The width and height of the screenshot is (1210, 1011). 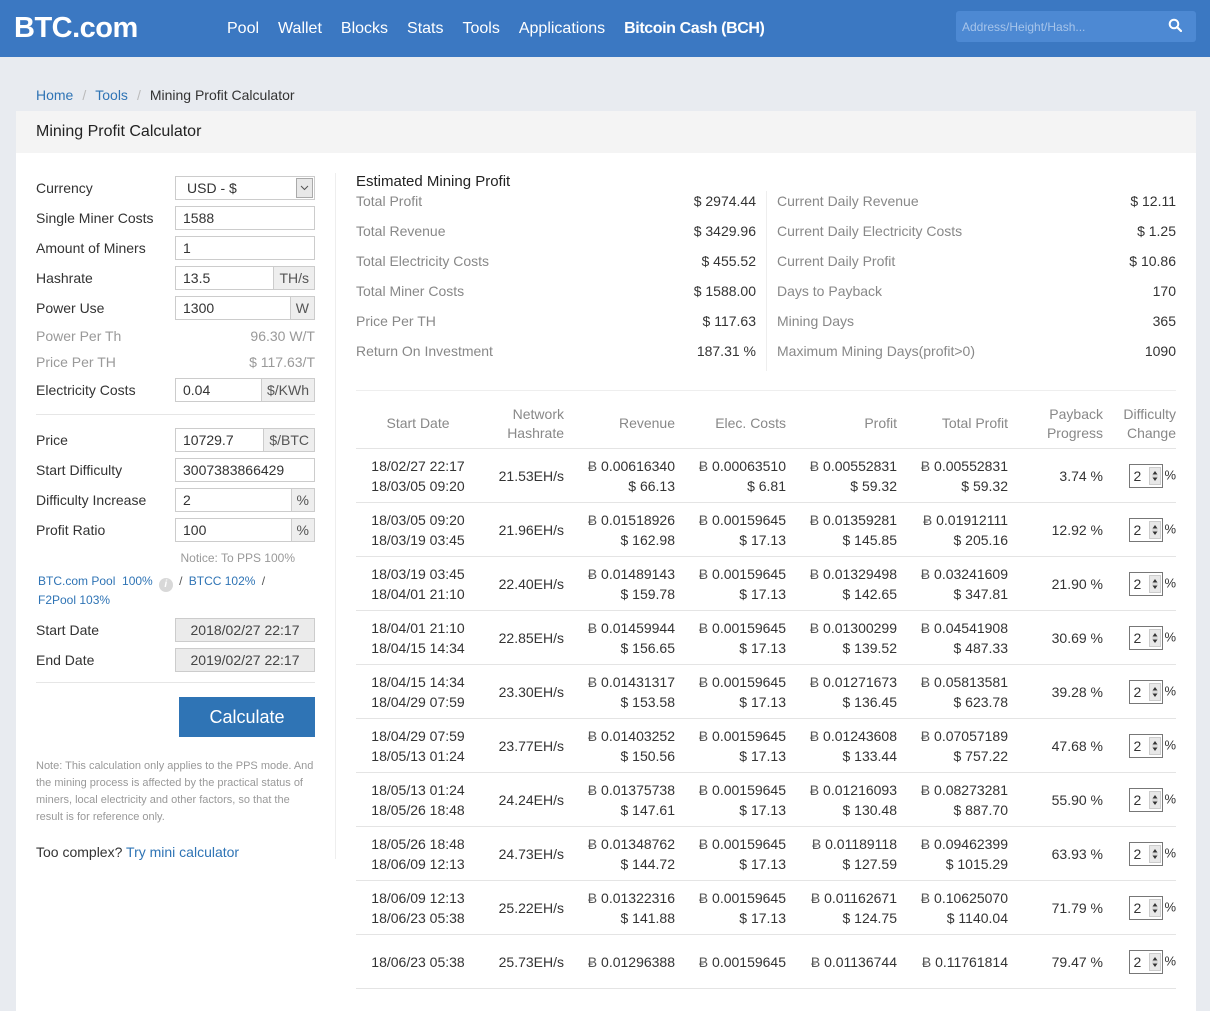 What do you see at coordinates (220, 440) in the screenshot?
I see `price-input` at bounding box center [220, 440].